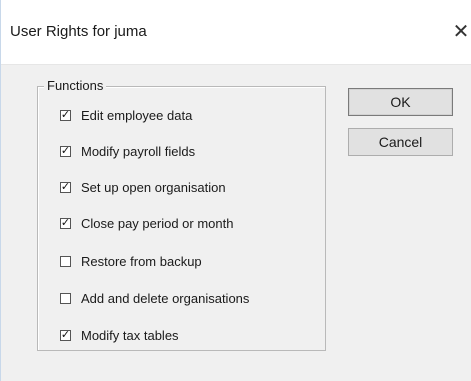  I want to click on function-item-restore-from-backup: Restore from backup, so click(131, 261).